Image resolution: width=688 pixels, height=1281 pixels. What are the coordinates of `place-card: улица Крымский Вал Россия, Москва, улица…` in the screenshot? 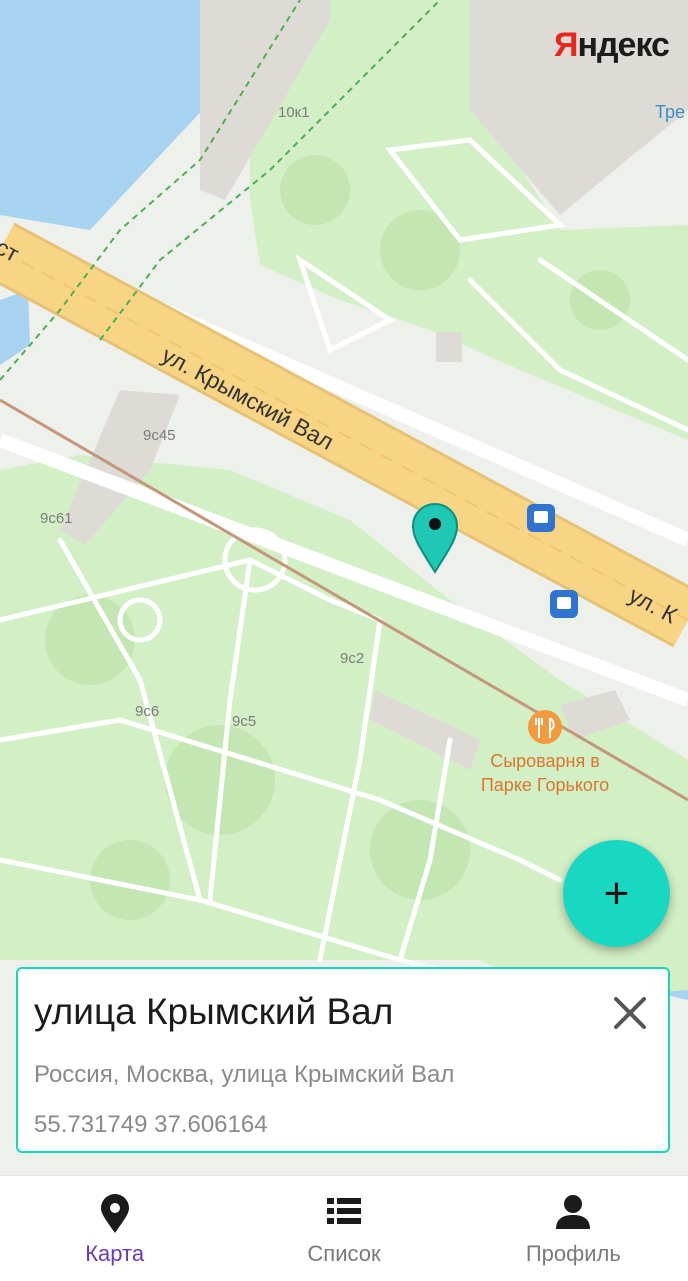 It's located at (343, 1060).